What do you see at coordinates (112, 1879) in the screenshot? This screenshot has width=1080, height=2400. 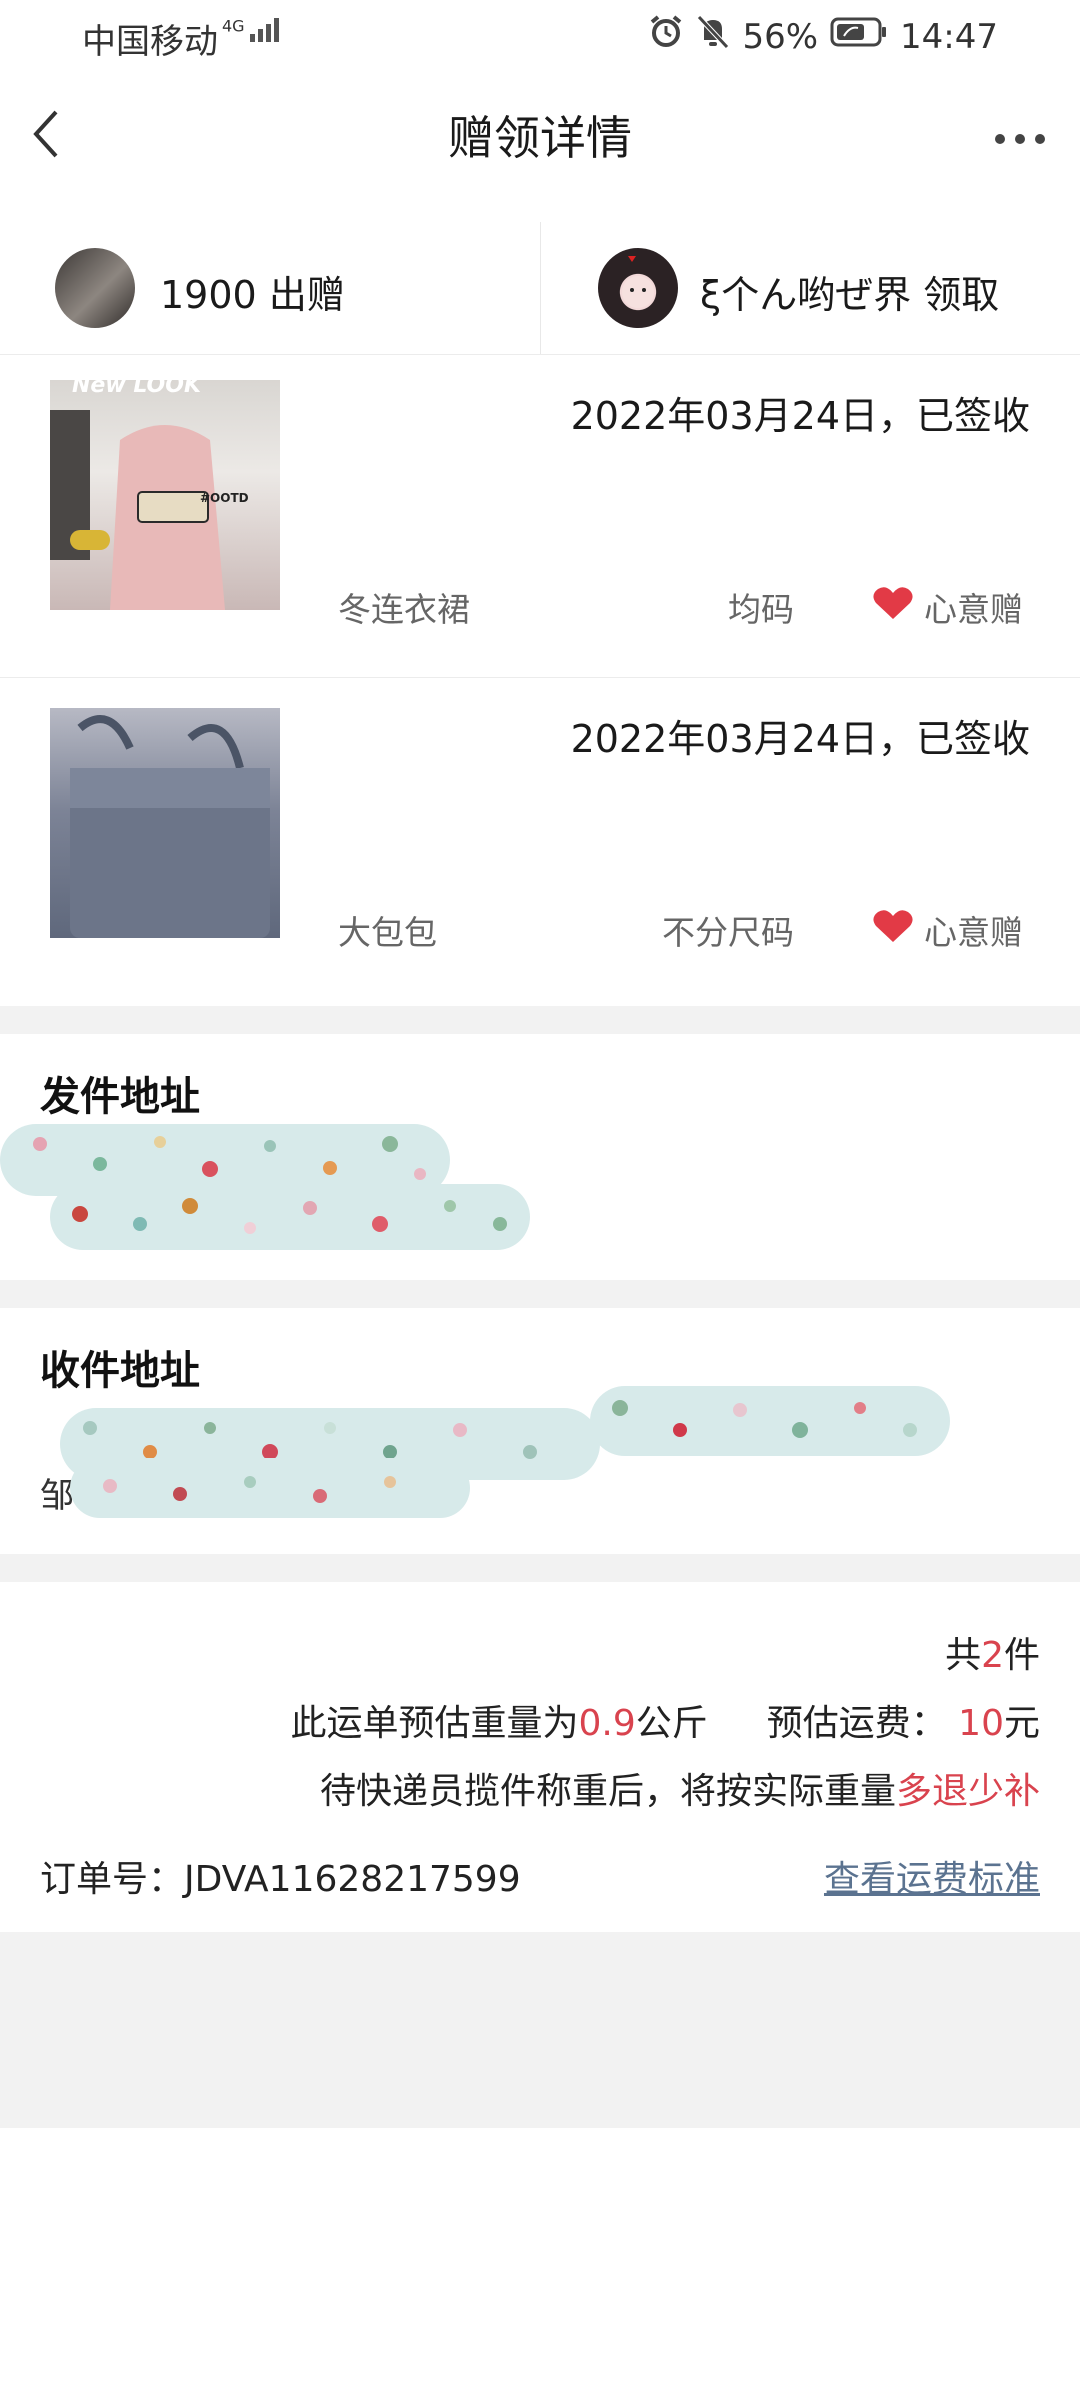 I see `order-number-label: 订单号：` at bounding box center [112, 1879].